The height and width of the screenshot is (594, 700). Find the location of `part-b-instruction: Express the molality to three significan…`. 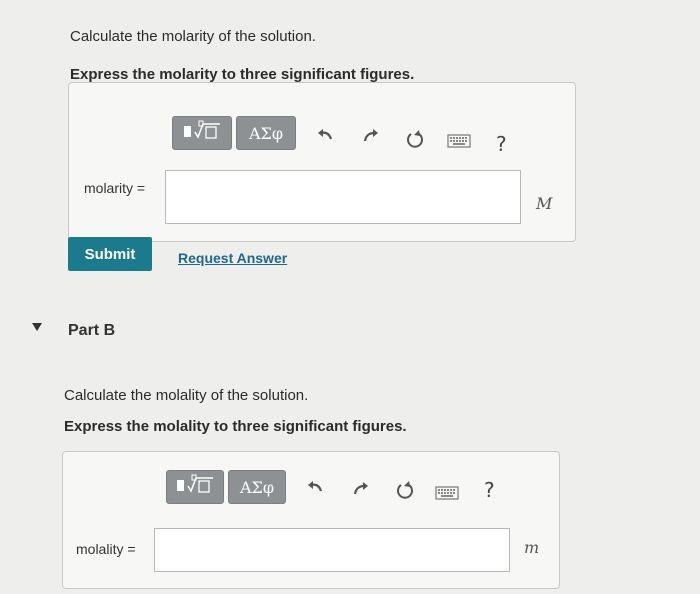

part-b-instruction: Express the molality to three significan… is located at coordinates (235, 426).